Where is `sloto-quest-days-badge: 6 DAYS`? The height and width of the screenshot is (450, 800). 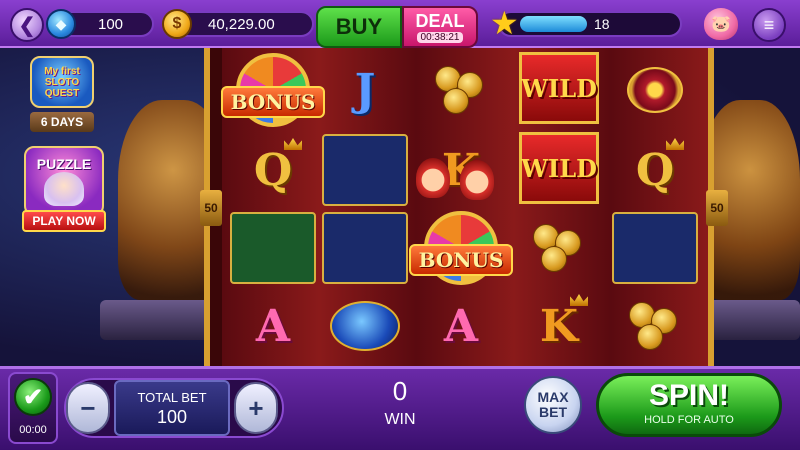
sloto-quest-days-badge: 6 DAYS is located at coordinates (62, 122).